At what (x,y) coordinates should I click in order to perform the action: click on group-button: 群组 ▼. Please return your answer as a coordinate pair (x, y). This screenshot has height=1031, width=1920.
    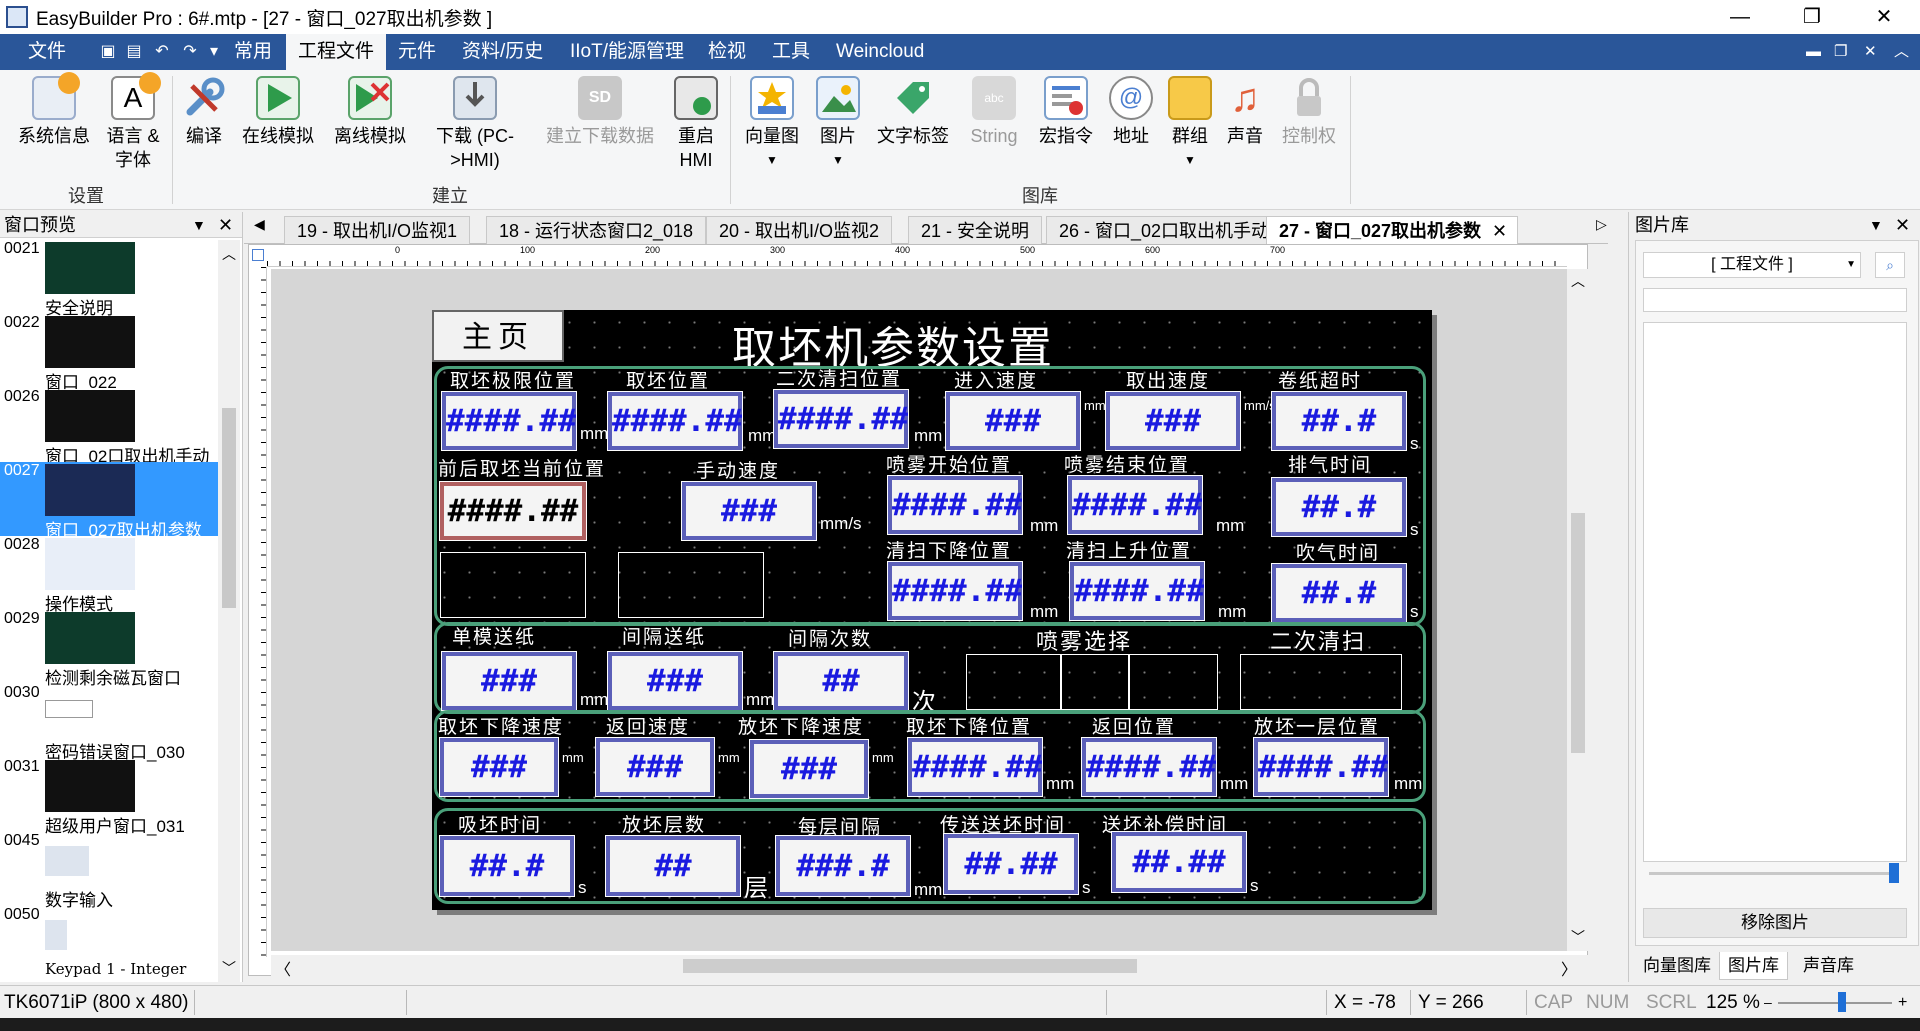
    Looking at the image, I should click on (1190, 124).